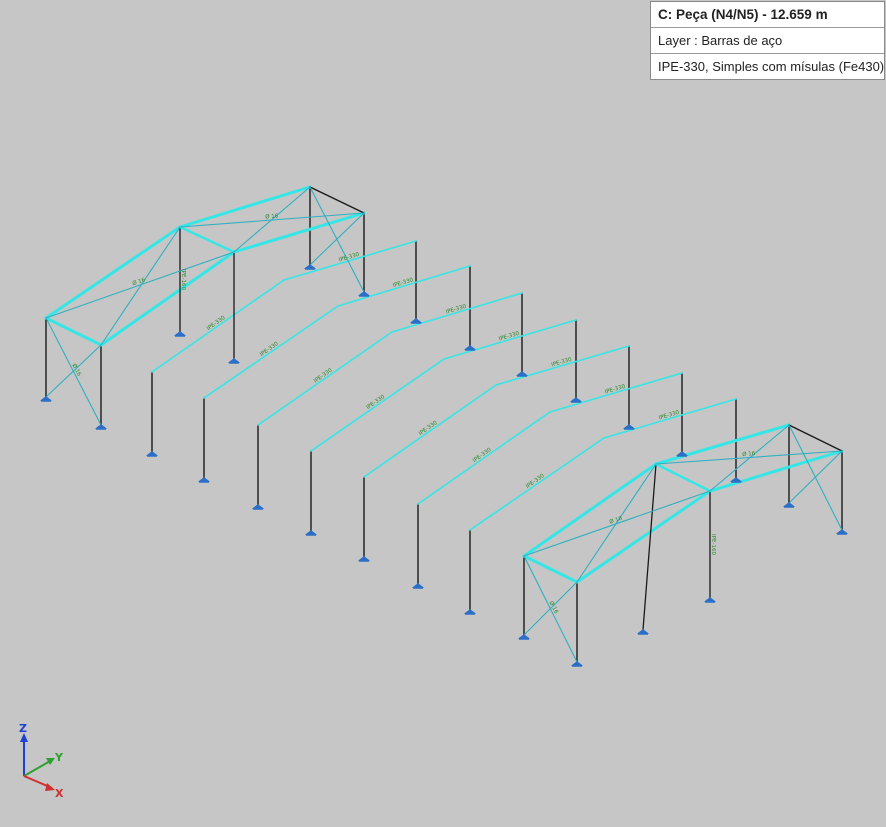 The image size is (886, 827). Describe the element at coordinates (23, 728) in the screenshot. I see `axis-z-label: Z` at that location.